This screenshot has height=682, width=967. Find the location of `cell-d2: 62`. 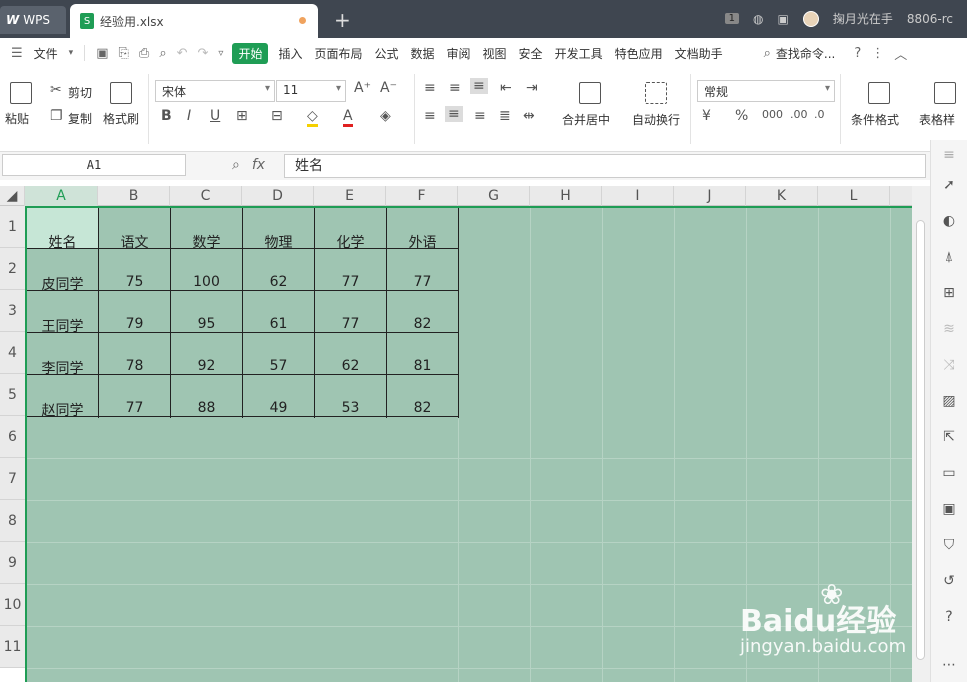

cell-d2: 62 is located at coordinates (278, 282).